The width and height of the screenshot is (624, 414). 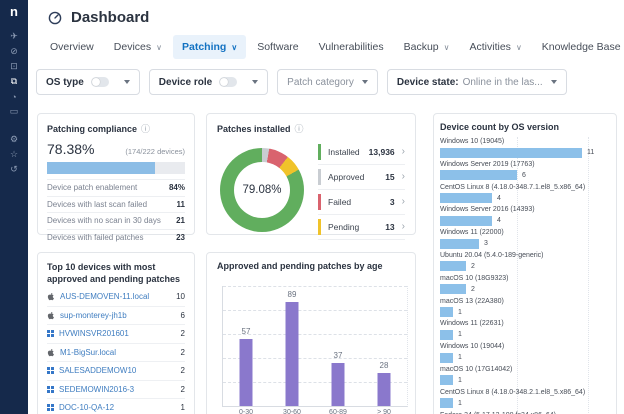 What do you see at coordinates (14, 81) in the screenshot?
I see `apps-icon: ⧉` at bounding box center [14, 81].